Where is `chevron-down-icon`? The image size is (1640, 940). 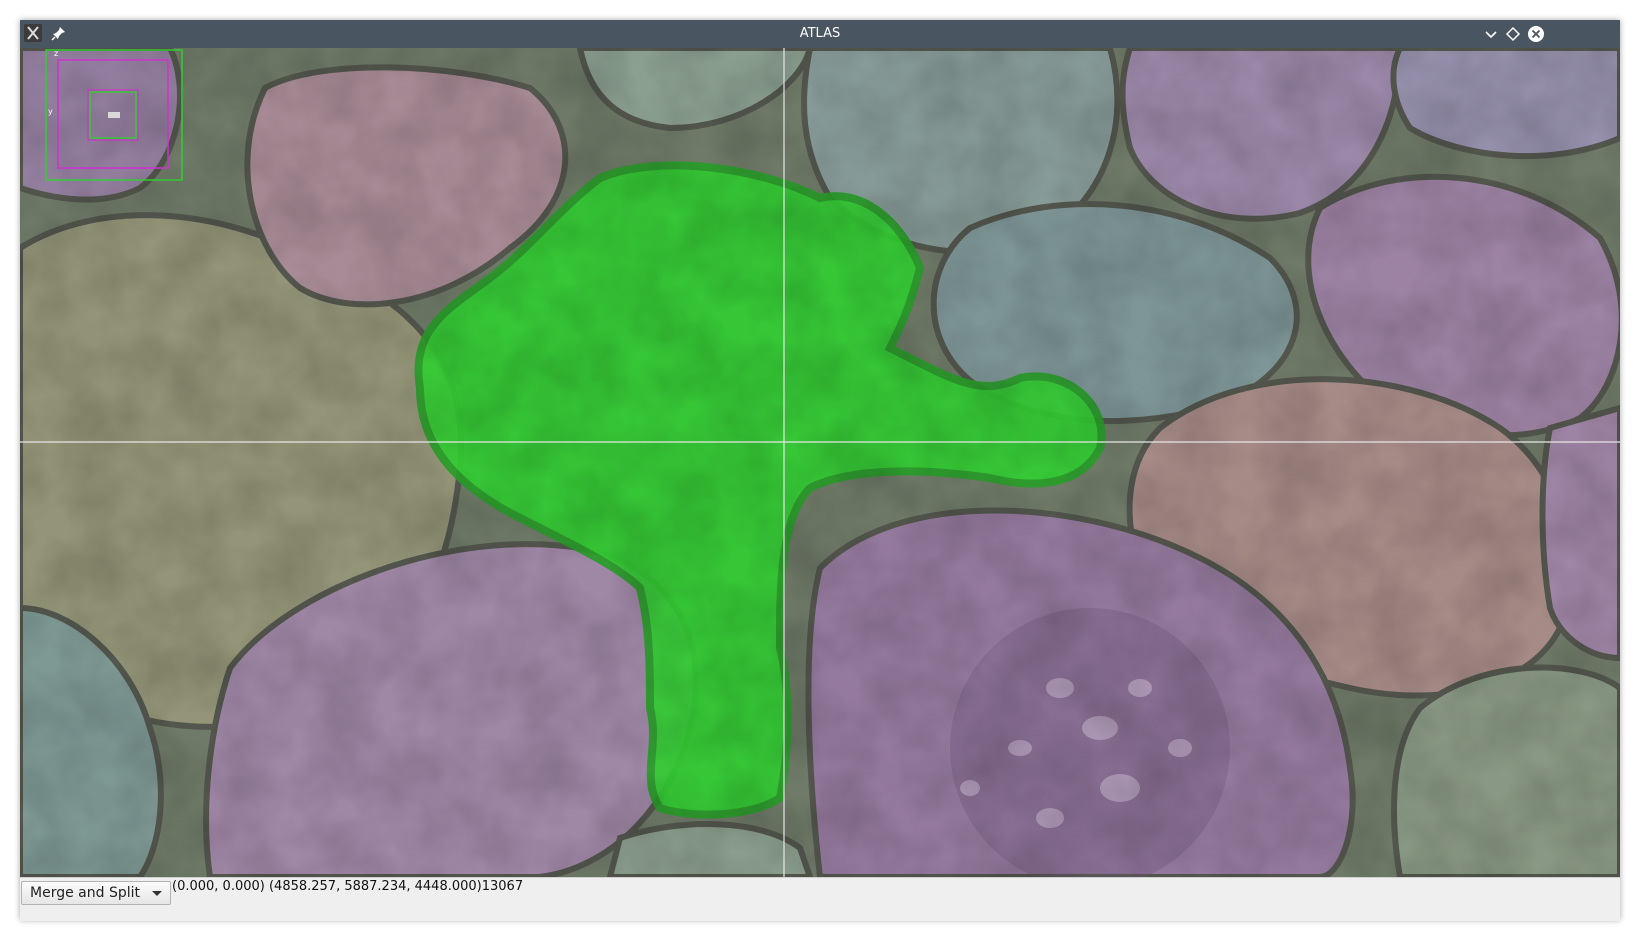
chevron-down-icon is located at coordinates (157, 893).